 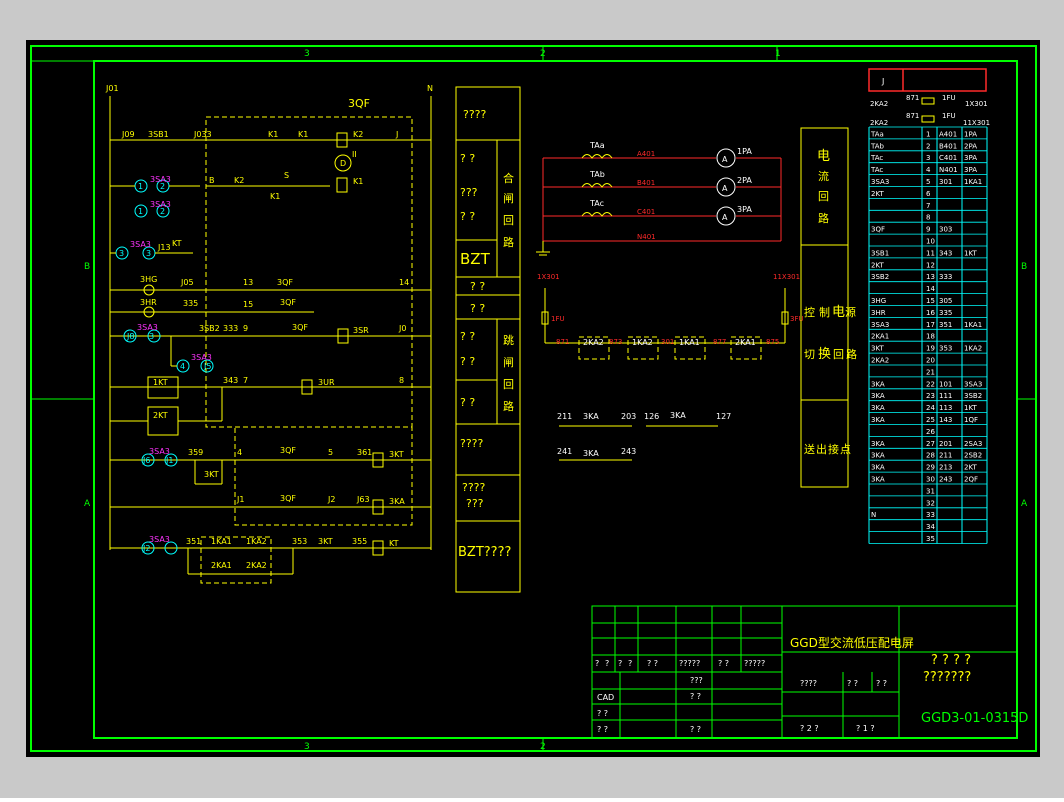 I want to click on tb-row-wire: 243, so click(x=945, y=480).